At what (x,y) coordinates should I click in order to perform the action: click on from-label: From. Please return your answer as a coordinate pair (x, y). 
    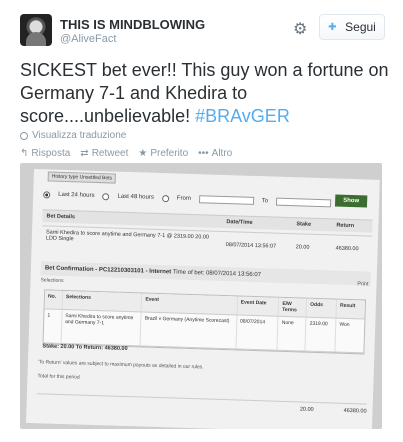
    Looking at the image, I should click on (183, 198).